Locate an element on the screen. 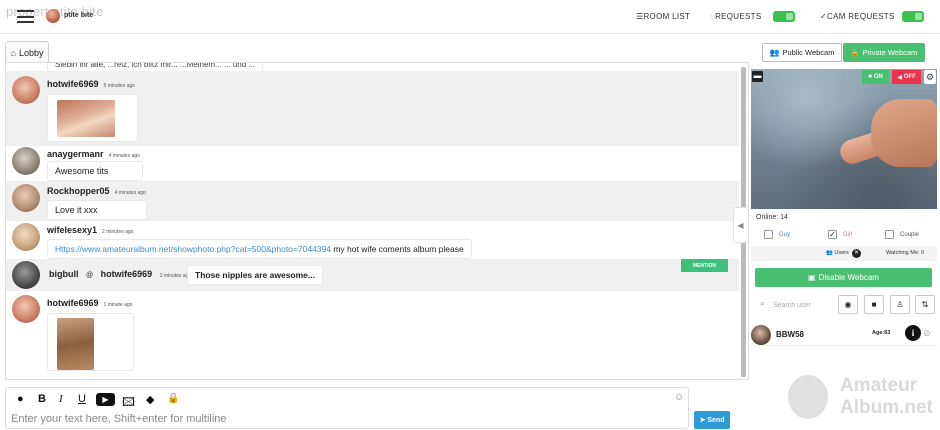  send-button: ➤ Send is located at coordinates (712, 420).